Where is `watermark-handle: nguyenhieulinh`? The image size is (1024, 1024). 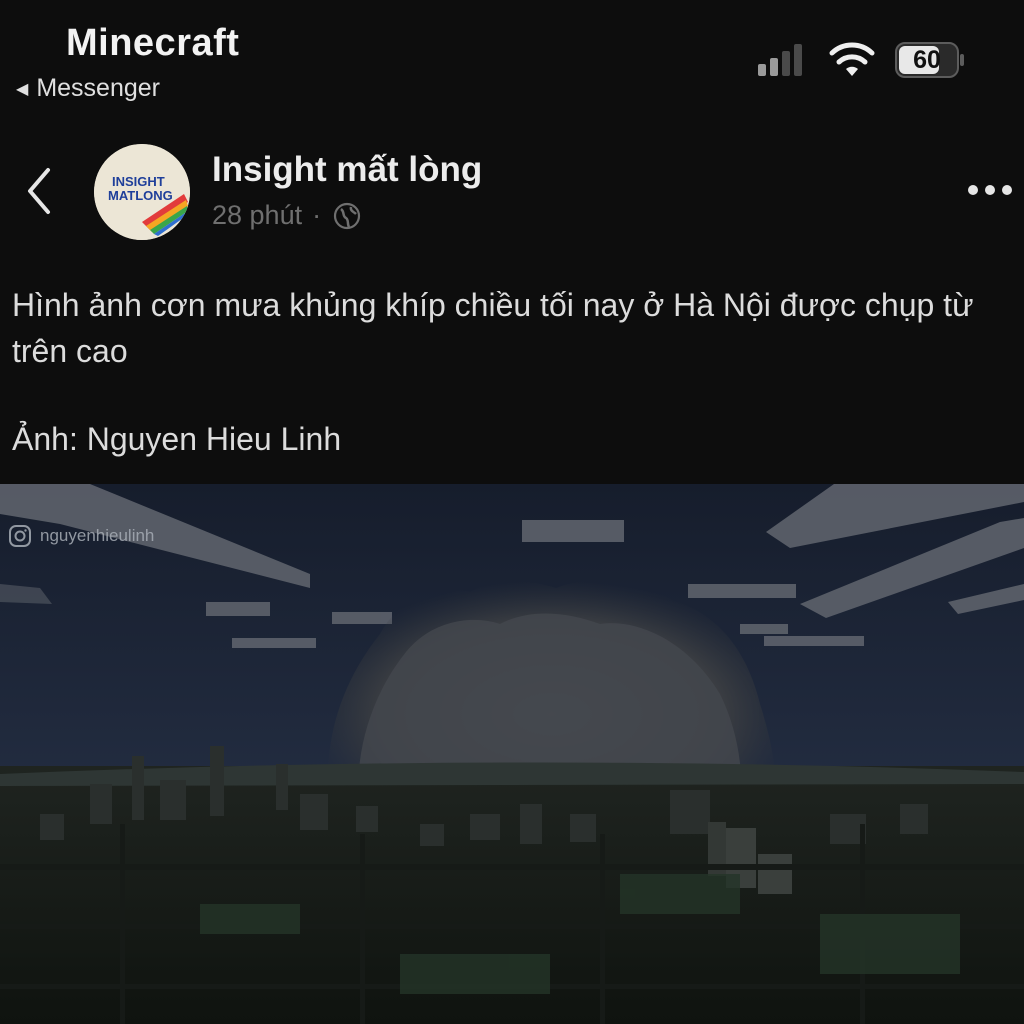
watermark-handle: nguyenhieulinh is located at coordinates (97, 535).